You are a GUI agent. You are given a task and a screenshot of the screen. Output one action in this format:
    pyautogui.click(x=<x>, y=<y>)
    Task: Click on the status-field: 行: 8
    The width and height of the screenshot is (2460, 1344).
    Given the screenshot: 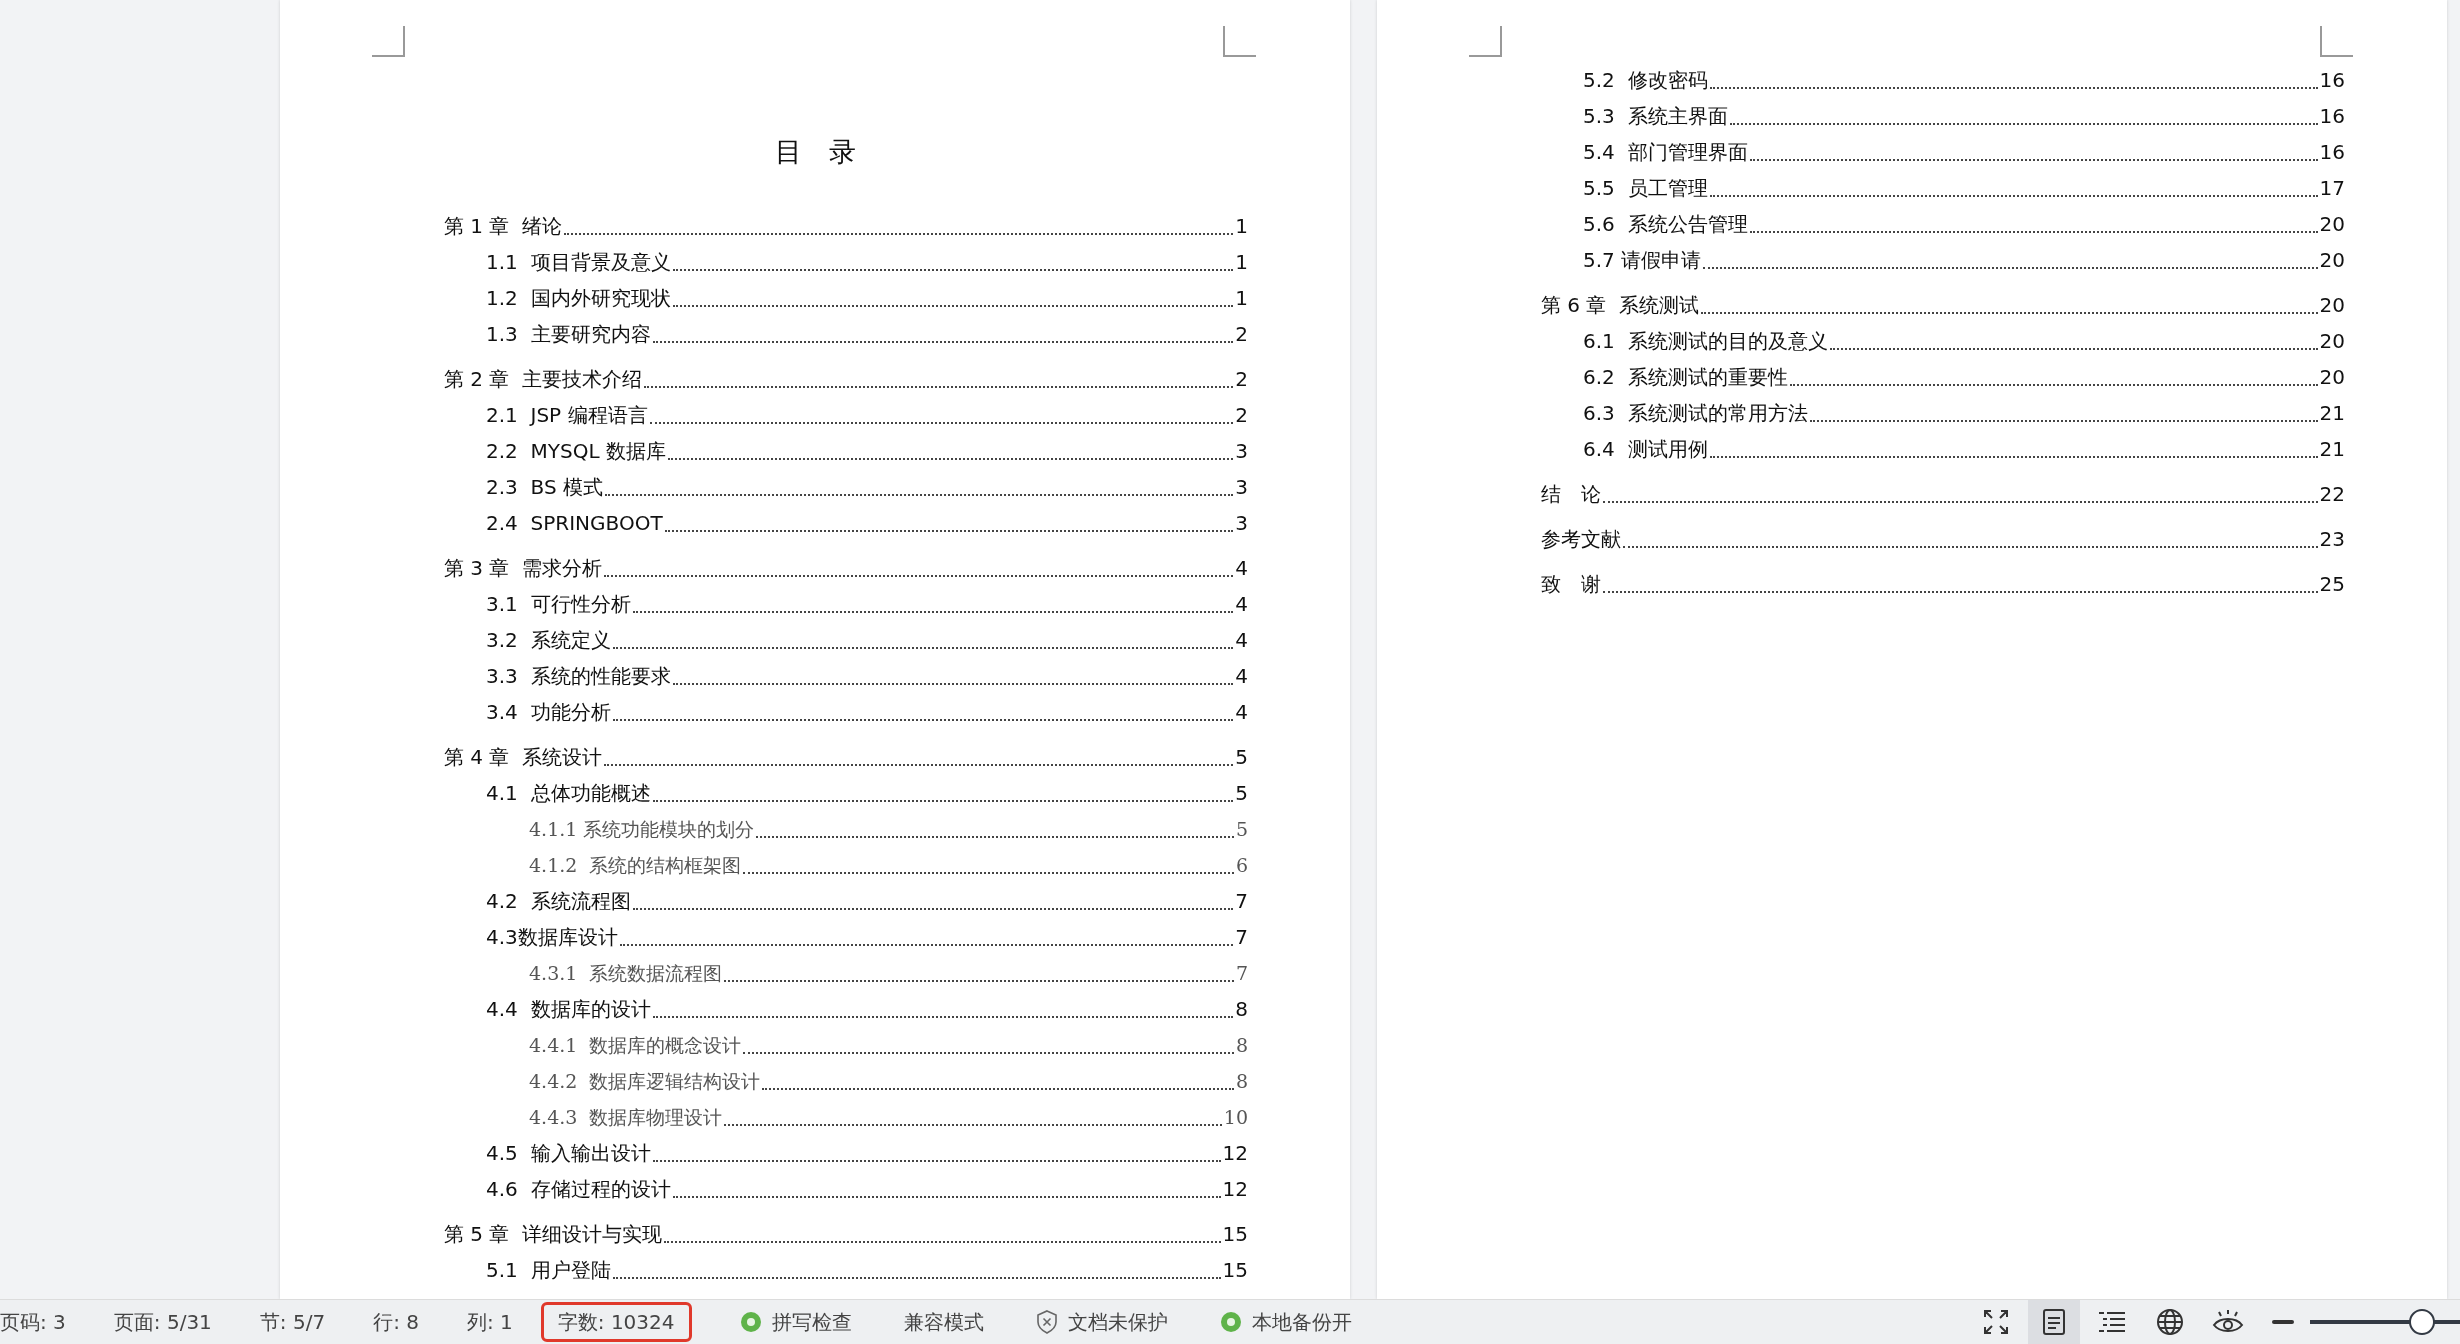 What is the action you would take?
    pyautogui.click(x=396, y=1322)
    